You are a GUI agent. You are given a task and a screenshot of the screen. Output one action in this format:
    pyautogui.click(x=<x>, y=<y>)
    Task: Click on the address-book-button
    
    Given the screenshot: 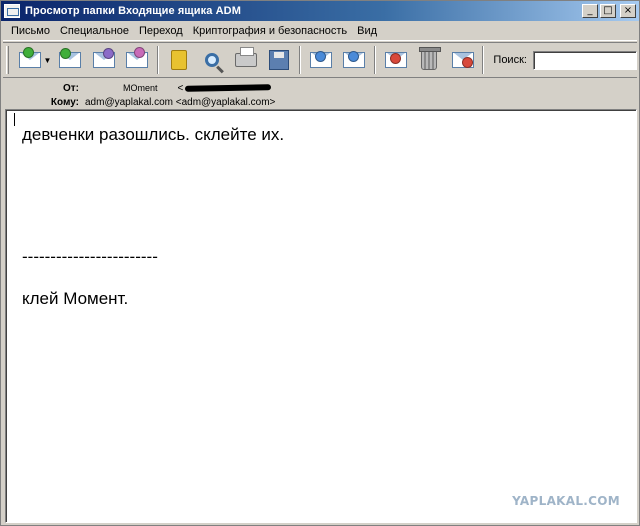 What is the action you would take?
    pyautogui.click(x=179, y=60)
    